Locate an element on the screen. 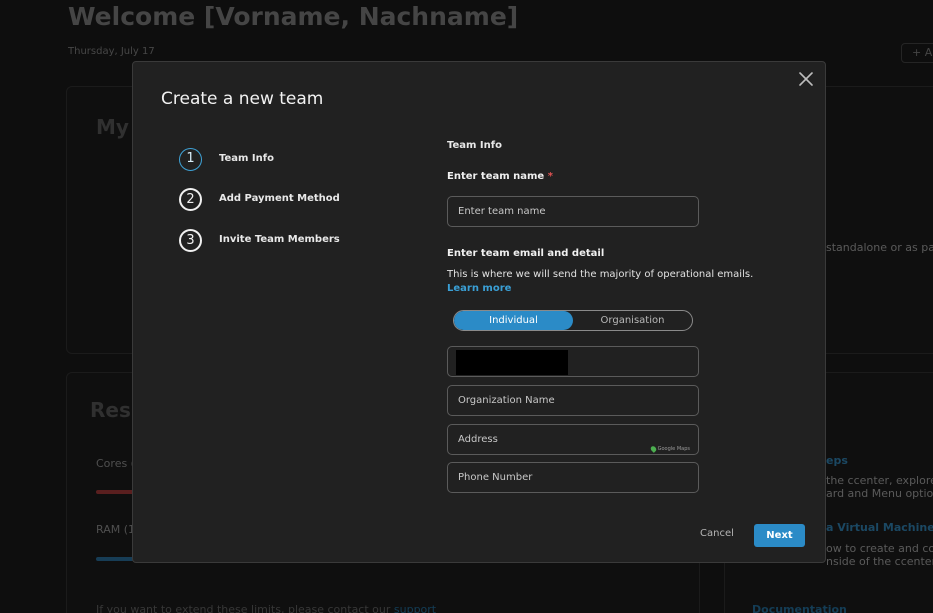 The image size is (933, 613). team-name-placeholder: Enter team name is located at coordinates (502, 211).